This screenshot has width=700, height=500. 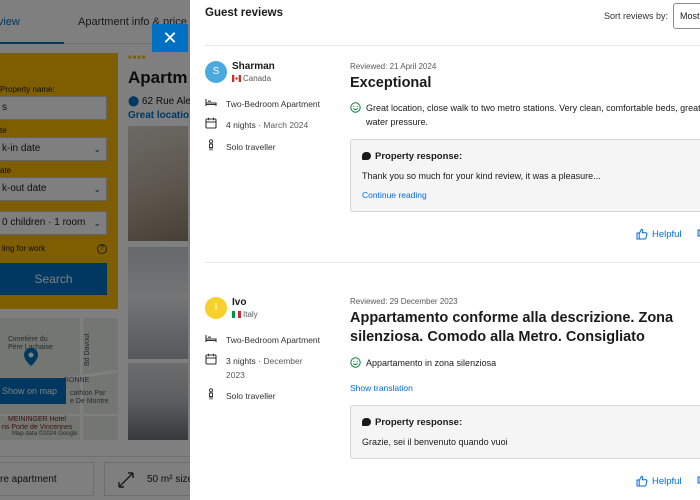 What do you see at coordinates (435, 442) in the screenshot?
I see `property-response-text: Grazie, sei il benvenuto quando vuoi` at bounding box center [435, 442].